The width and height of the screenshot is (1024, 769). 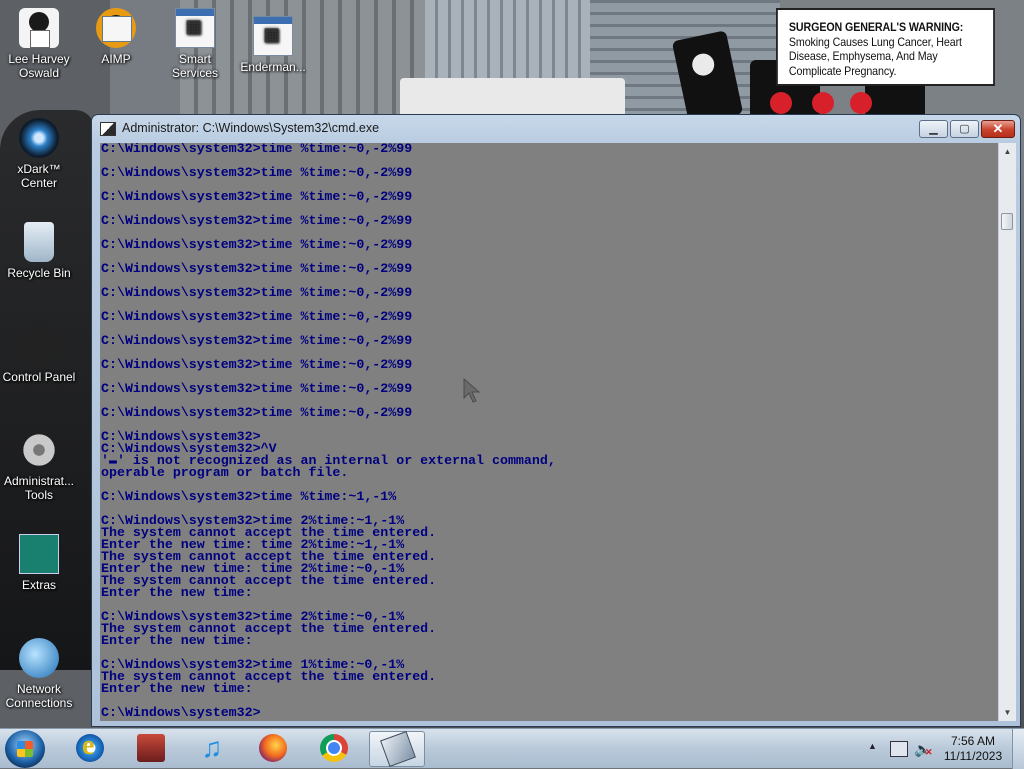 What do you see at coordinates (39, 488) in the screenshot?
I see `desktop-icon-label: Administrat... Tools` at bounding box center [39, 488].